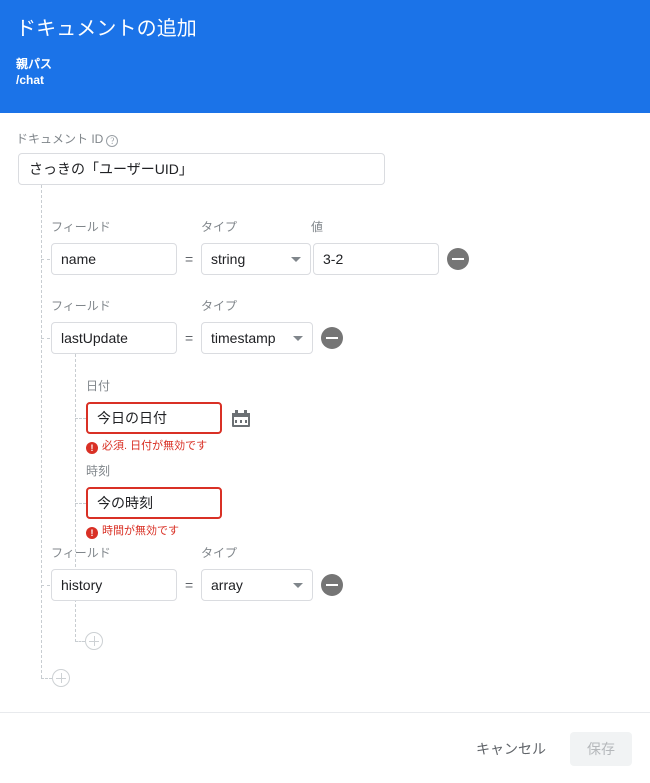 The height and width of the screenshot is (783, 650). What do you see at coordinates (458, 259) in the screenshot?
I see `row1-remove-button` at bounding box center [458, 259].